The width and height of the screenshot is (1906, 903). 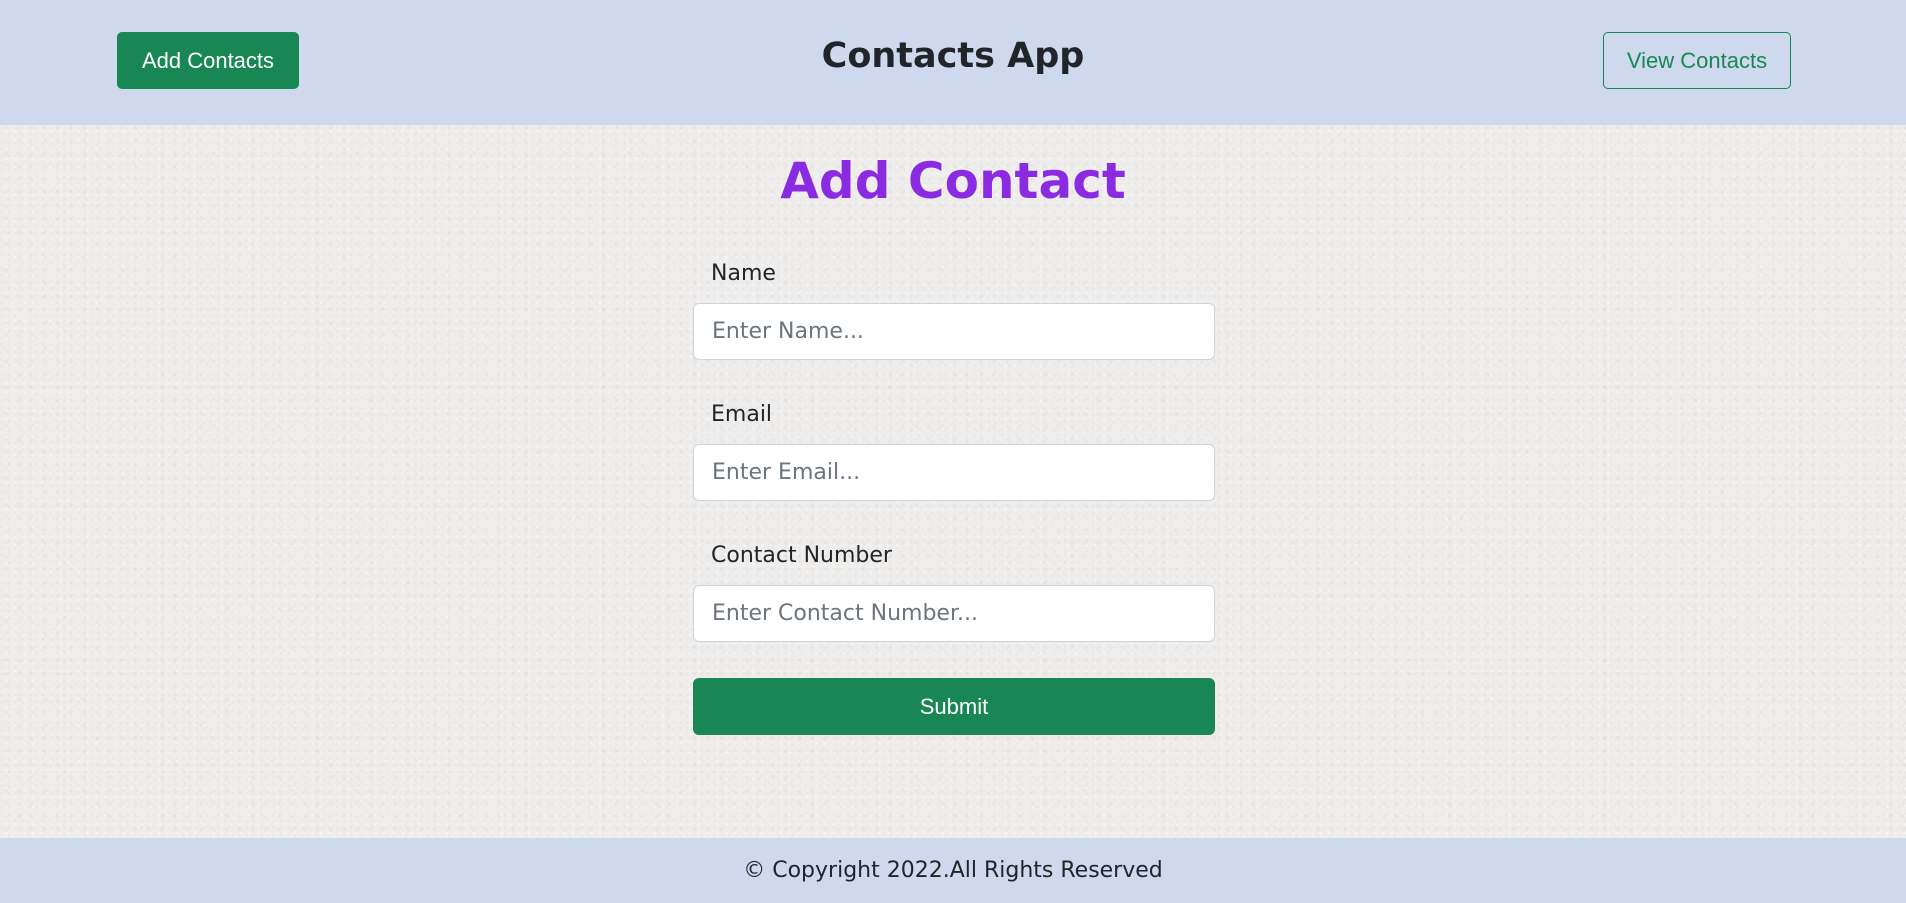 I want to click on email-input, so click(x=954, y=472).